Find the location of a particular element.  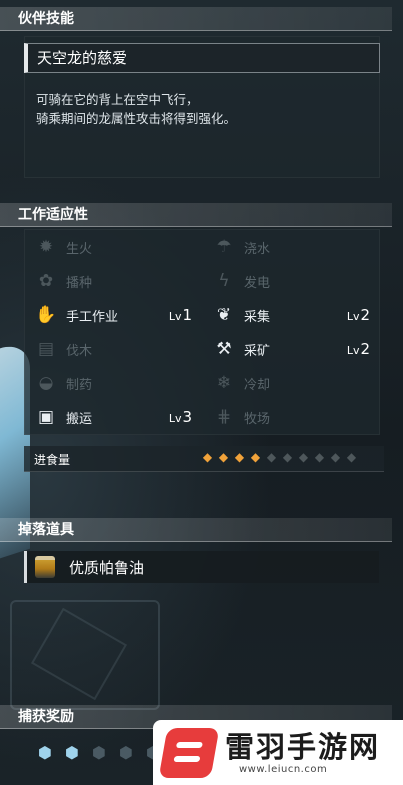

work-item: ◒ 制药 is located at coordinates (111, 383).